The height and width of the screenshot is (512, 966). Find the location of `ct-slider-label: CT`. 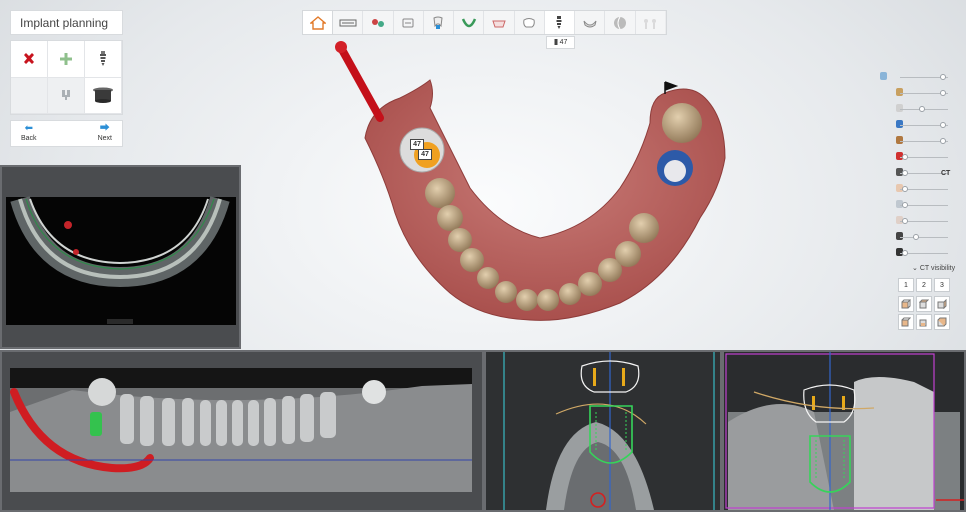

ct-slider-label: CT is located at coordinates (946, 173).